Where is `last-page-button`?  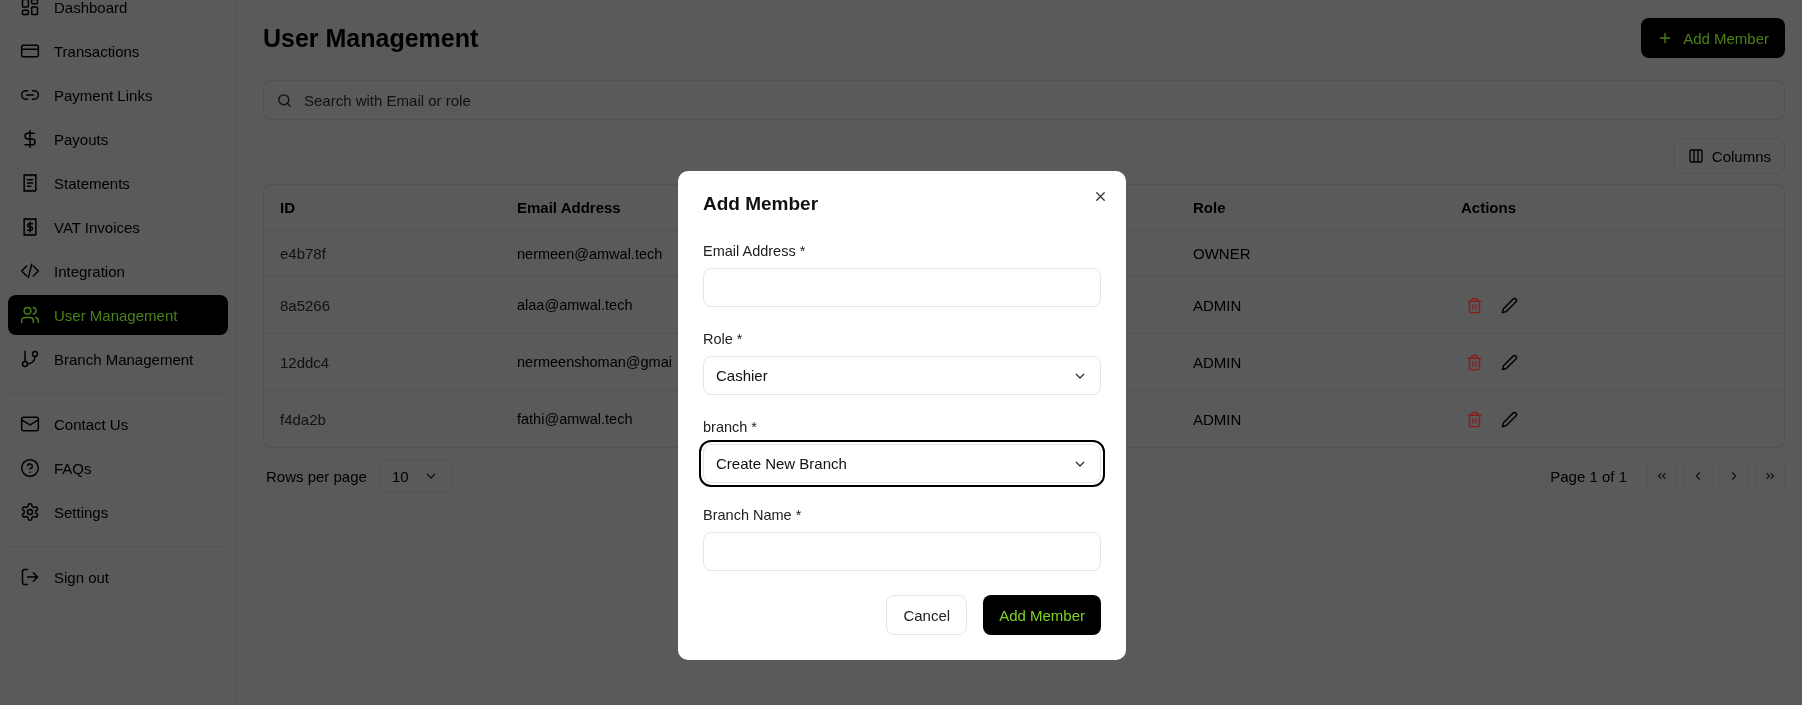 last-page-button is located at coordinates (1770, 476).